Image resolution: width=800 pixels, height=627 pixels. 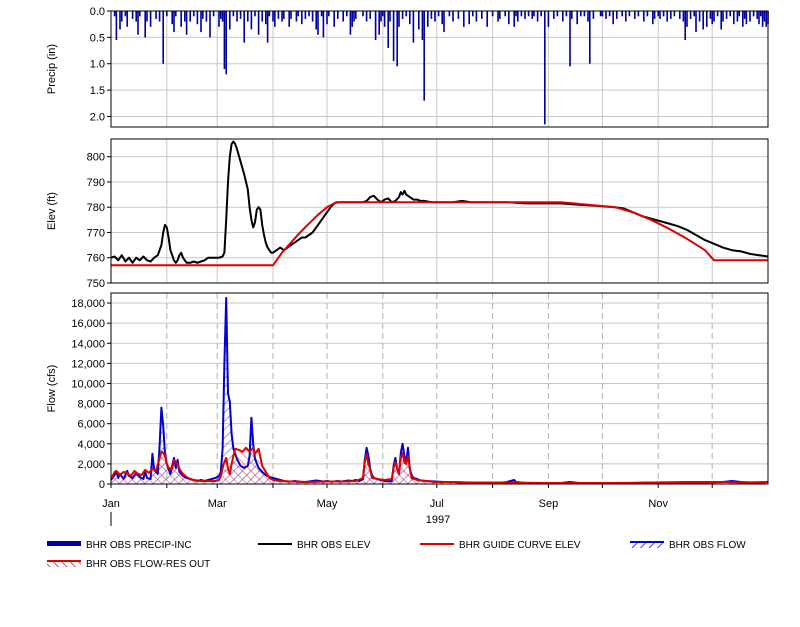 What do you see at coordinates (658, 504) in the screenshot?
I see `x-tick-label: Nov` at bounding box center [658, 504].